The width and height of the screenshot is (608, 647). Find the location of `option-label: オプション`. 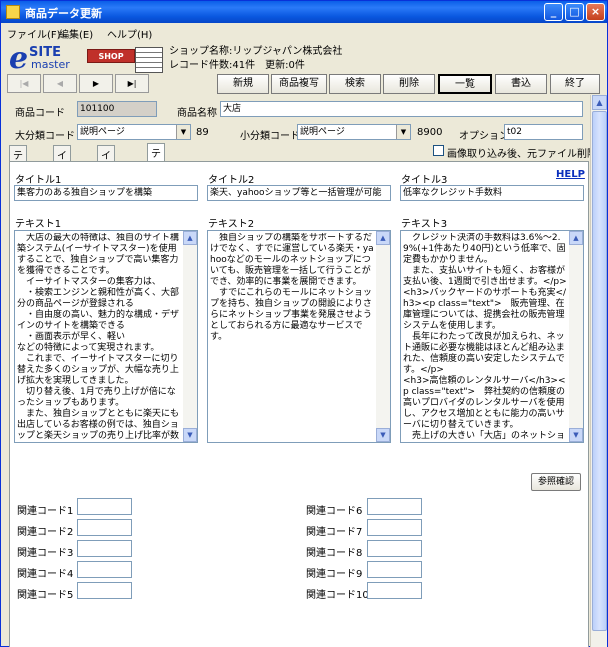

option-label: オプション is located at coordinates (484, 136).